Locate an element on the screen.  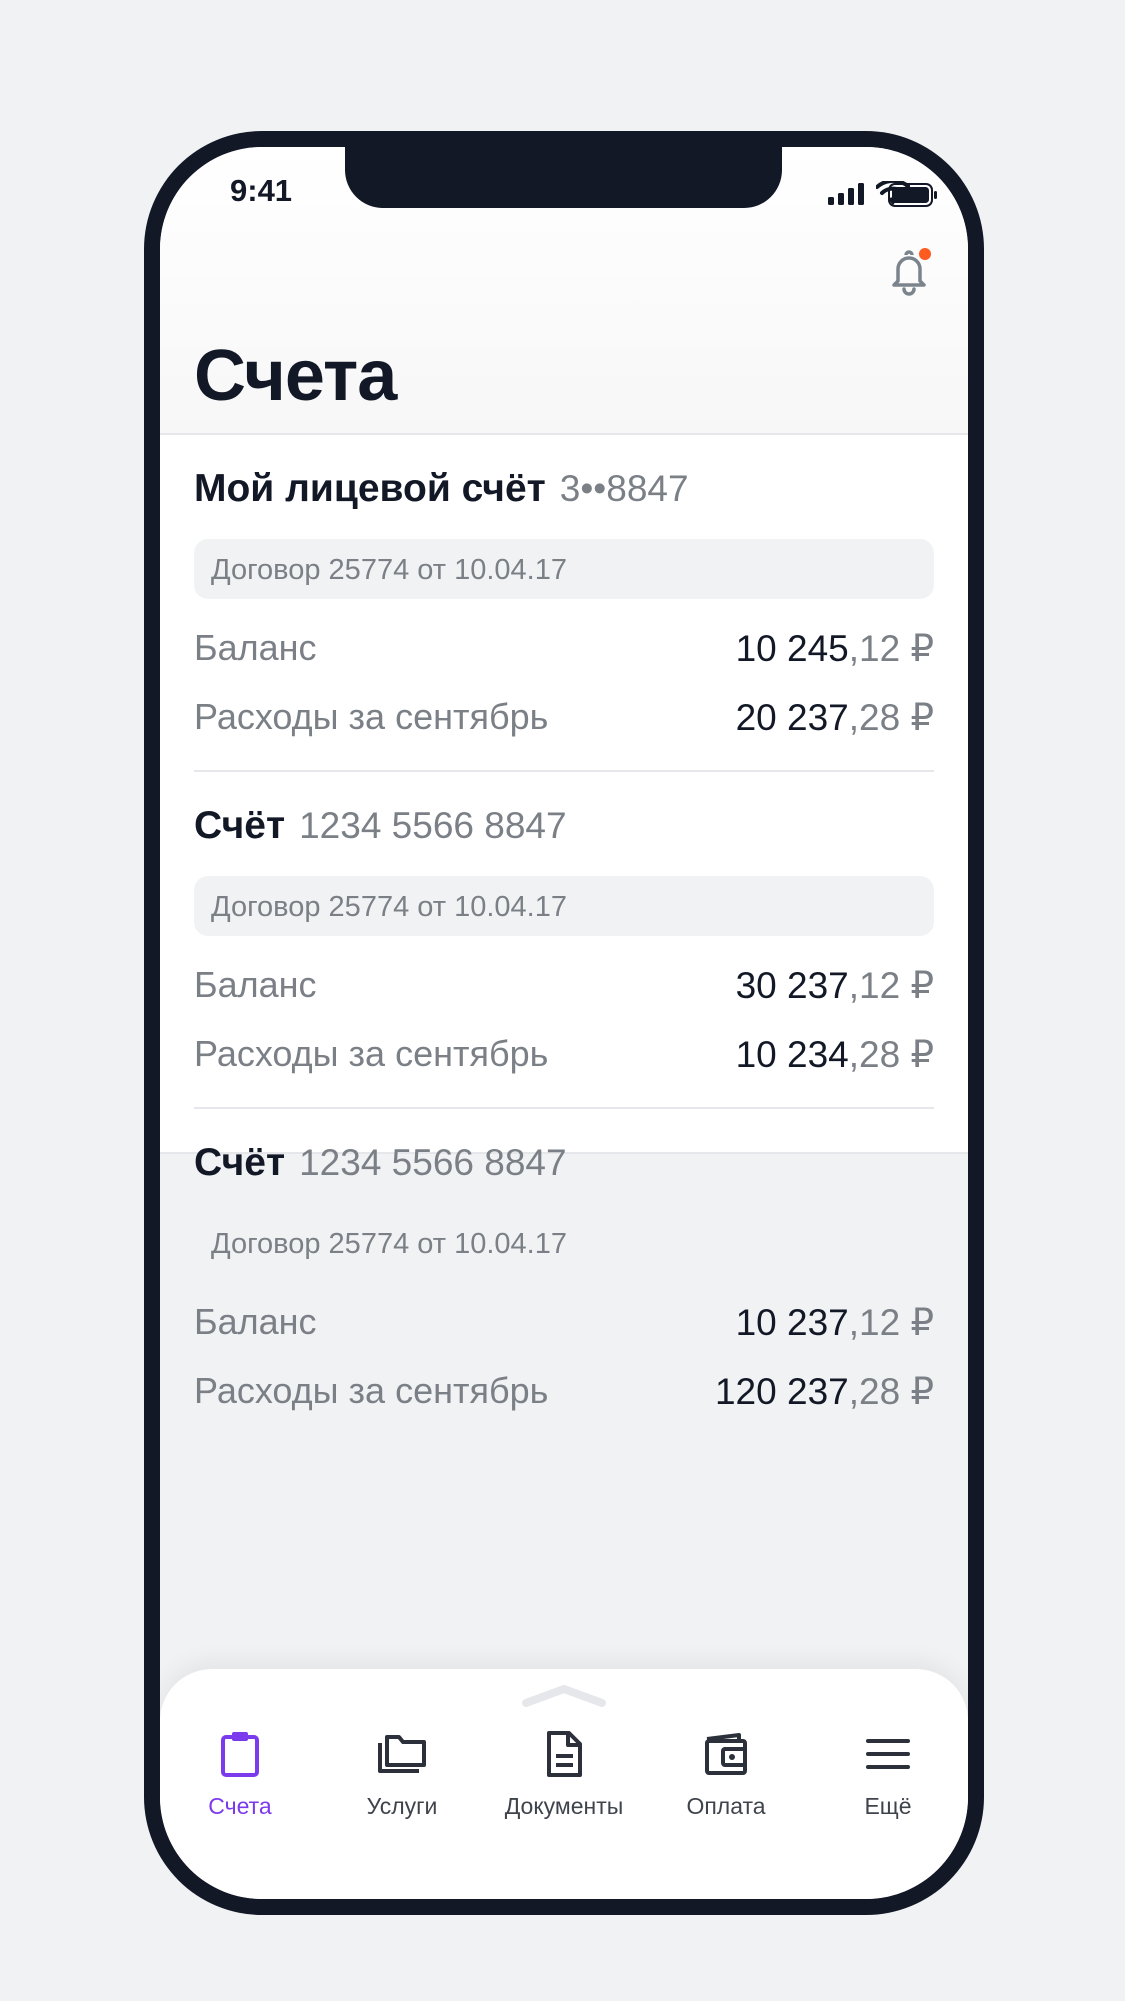
tab-label: Ещё is located at coordinates (888, 1806).